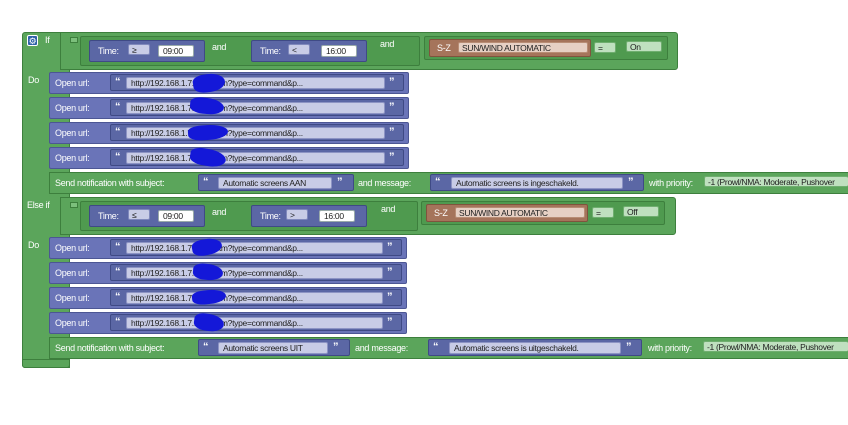 The height and width of the screenshot is (425, 848). What do you see at coordinates (47, 40) in the screenshot?
I see `if-label: If` at bounding box center [47, 40].